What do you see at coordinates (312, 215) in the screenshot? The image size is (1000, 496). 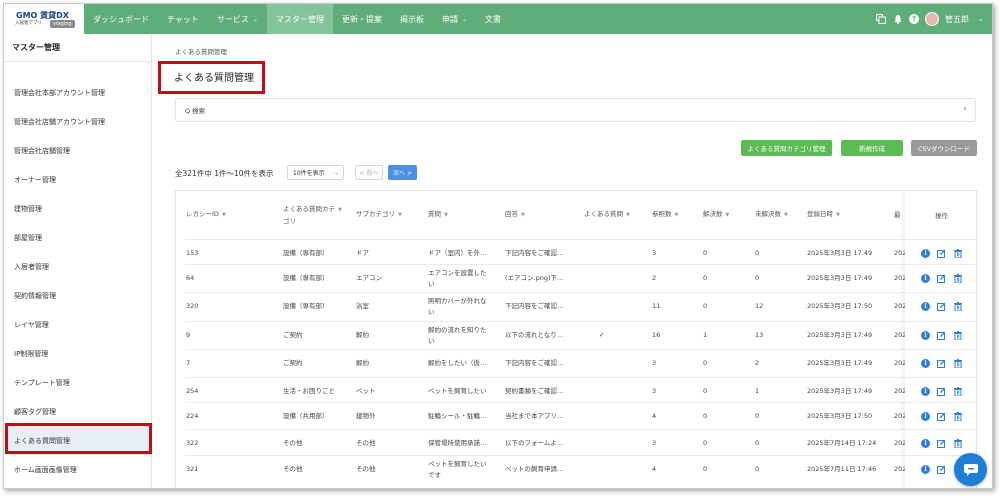 I see `column-header: よくある質問カテ ▼ ゴリ` at bounding box center [312, 215].